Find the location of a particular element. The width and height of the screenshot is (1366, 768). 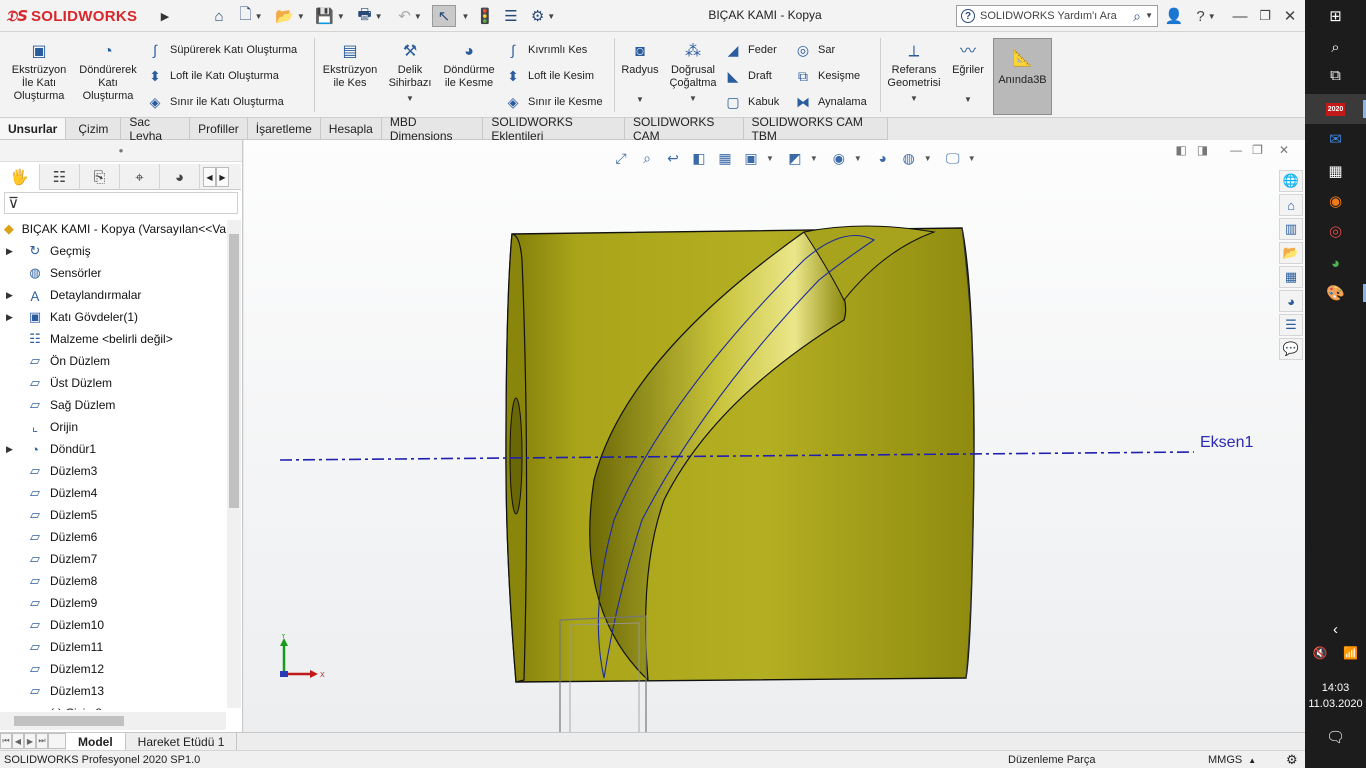

lofted-cut-button: ⬍ Loft ile Kesim is located at coordinates (549, 76).